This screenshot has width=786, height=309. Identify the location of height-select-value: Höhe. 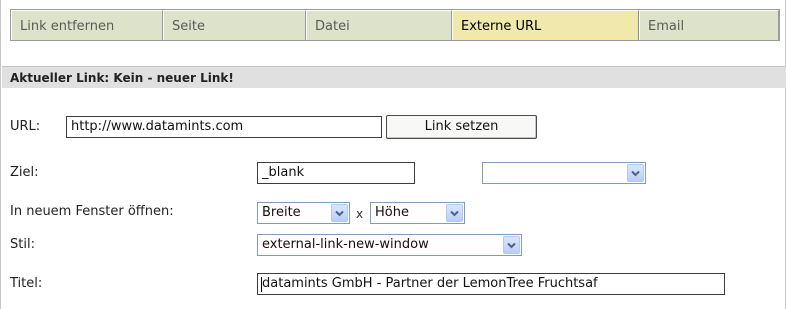
(392, 212).